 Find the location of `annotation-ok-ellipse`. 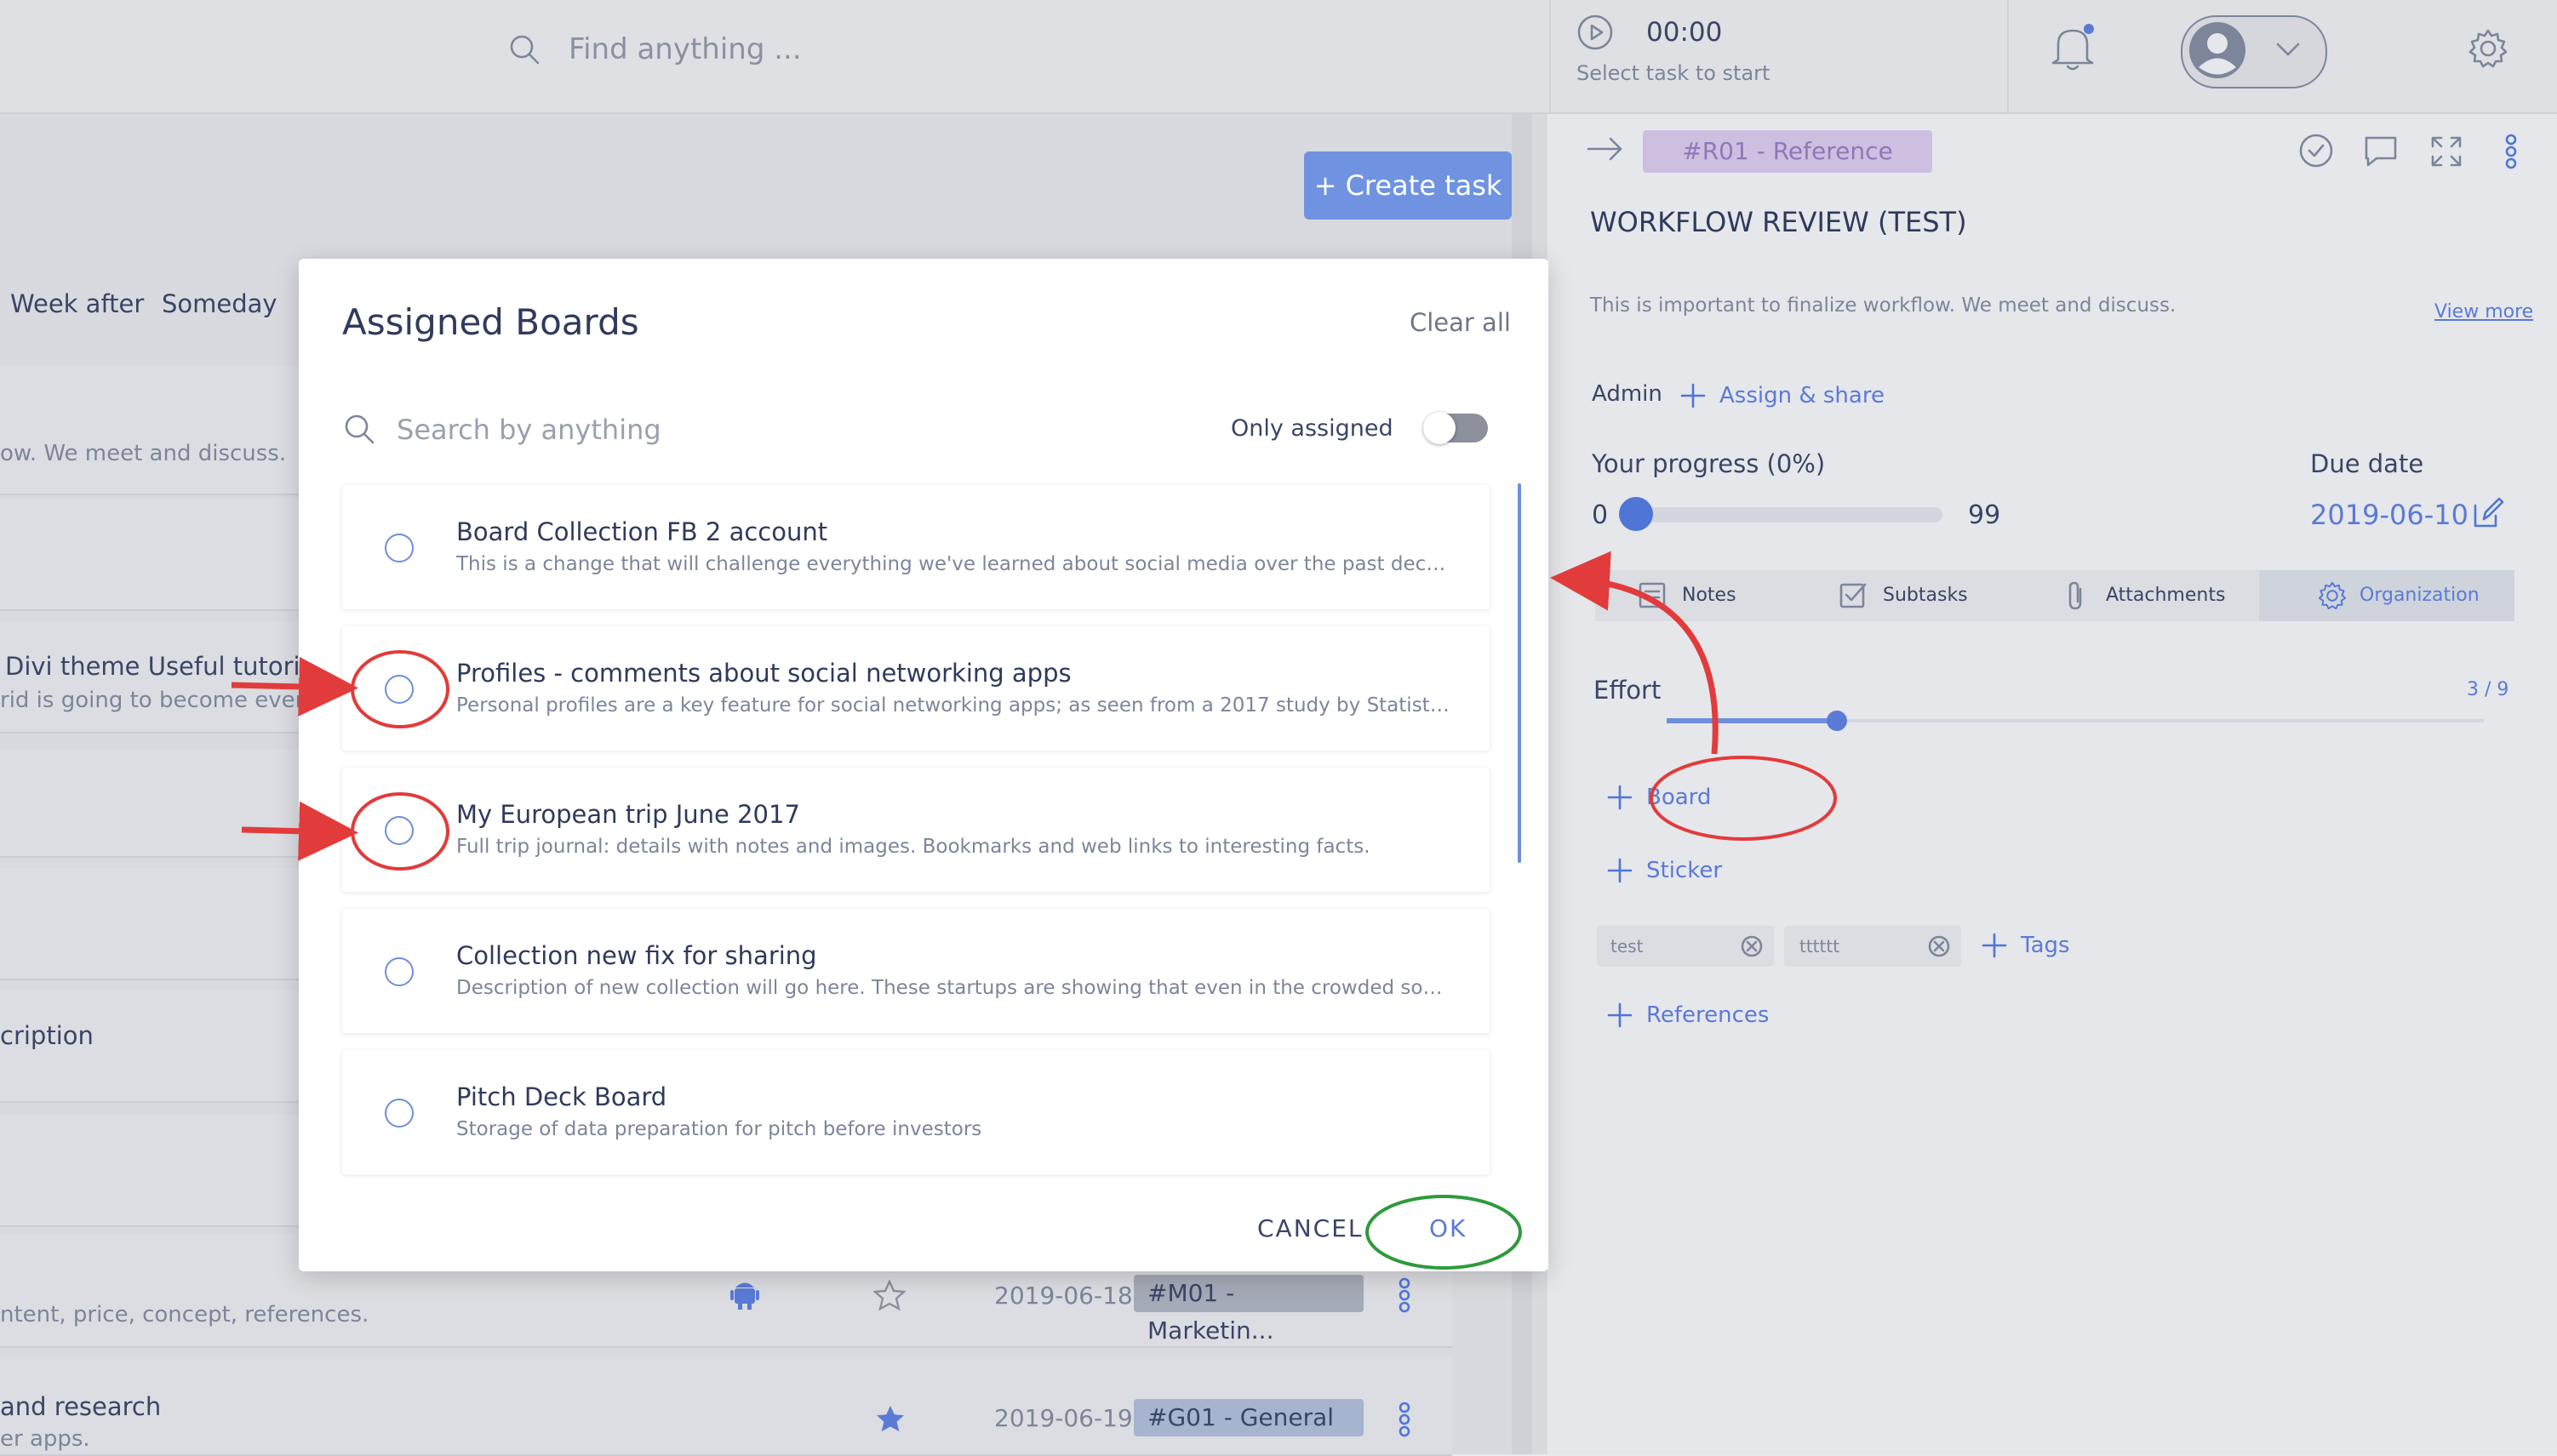

annotation-ok-ellipse is located at coordinates (1444, 1232).